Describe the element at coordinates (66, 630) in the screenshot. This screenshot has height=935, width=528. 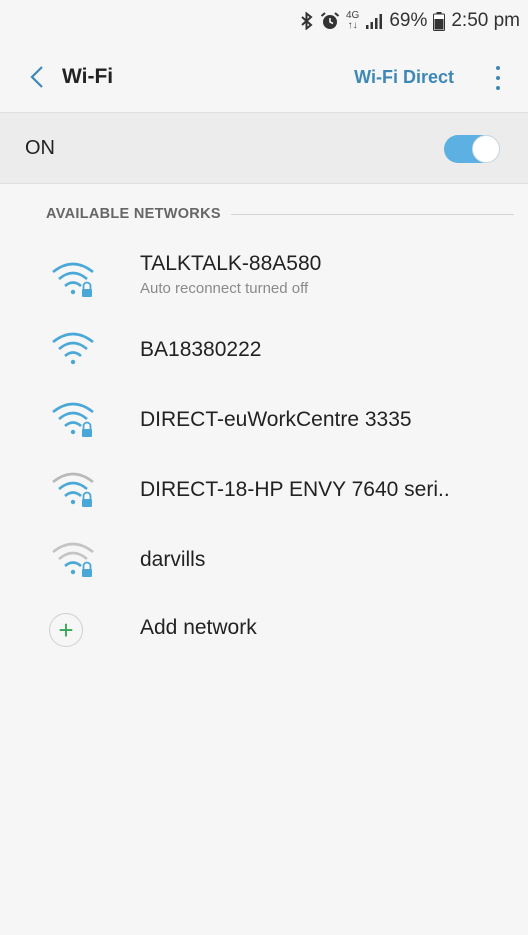
I see `add-icon: +` at that location.